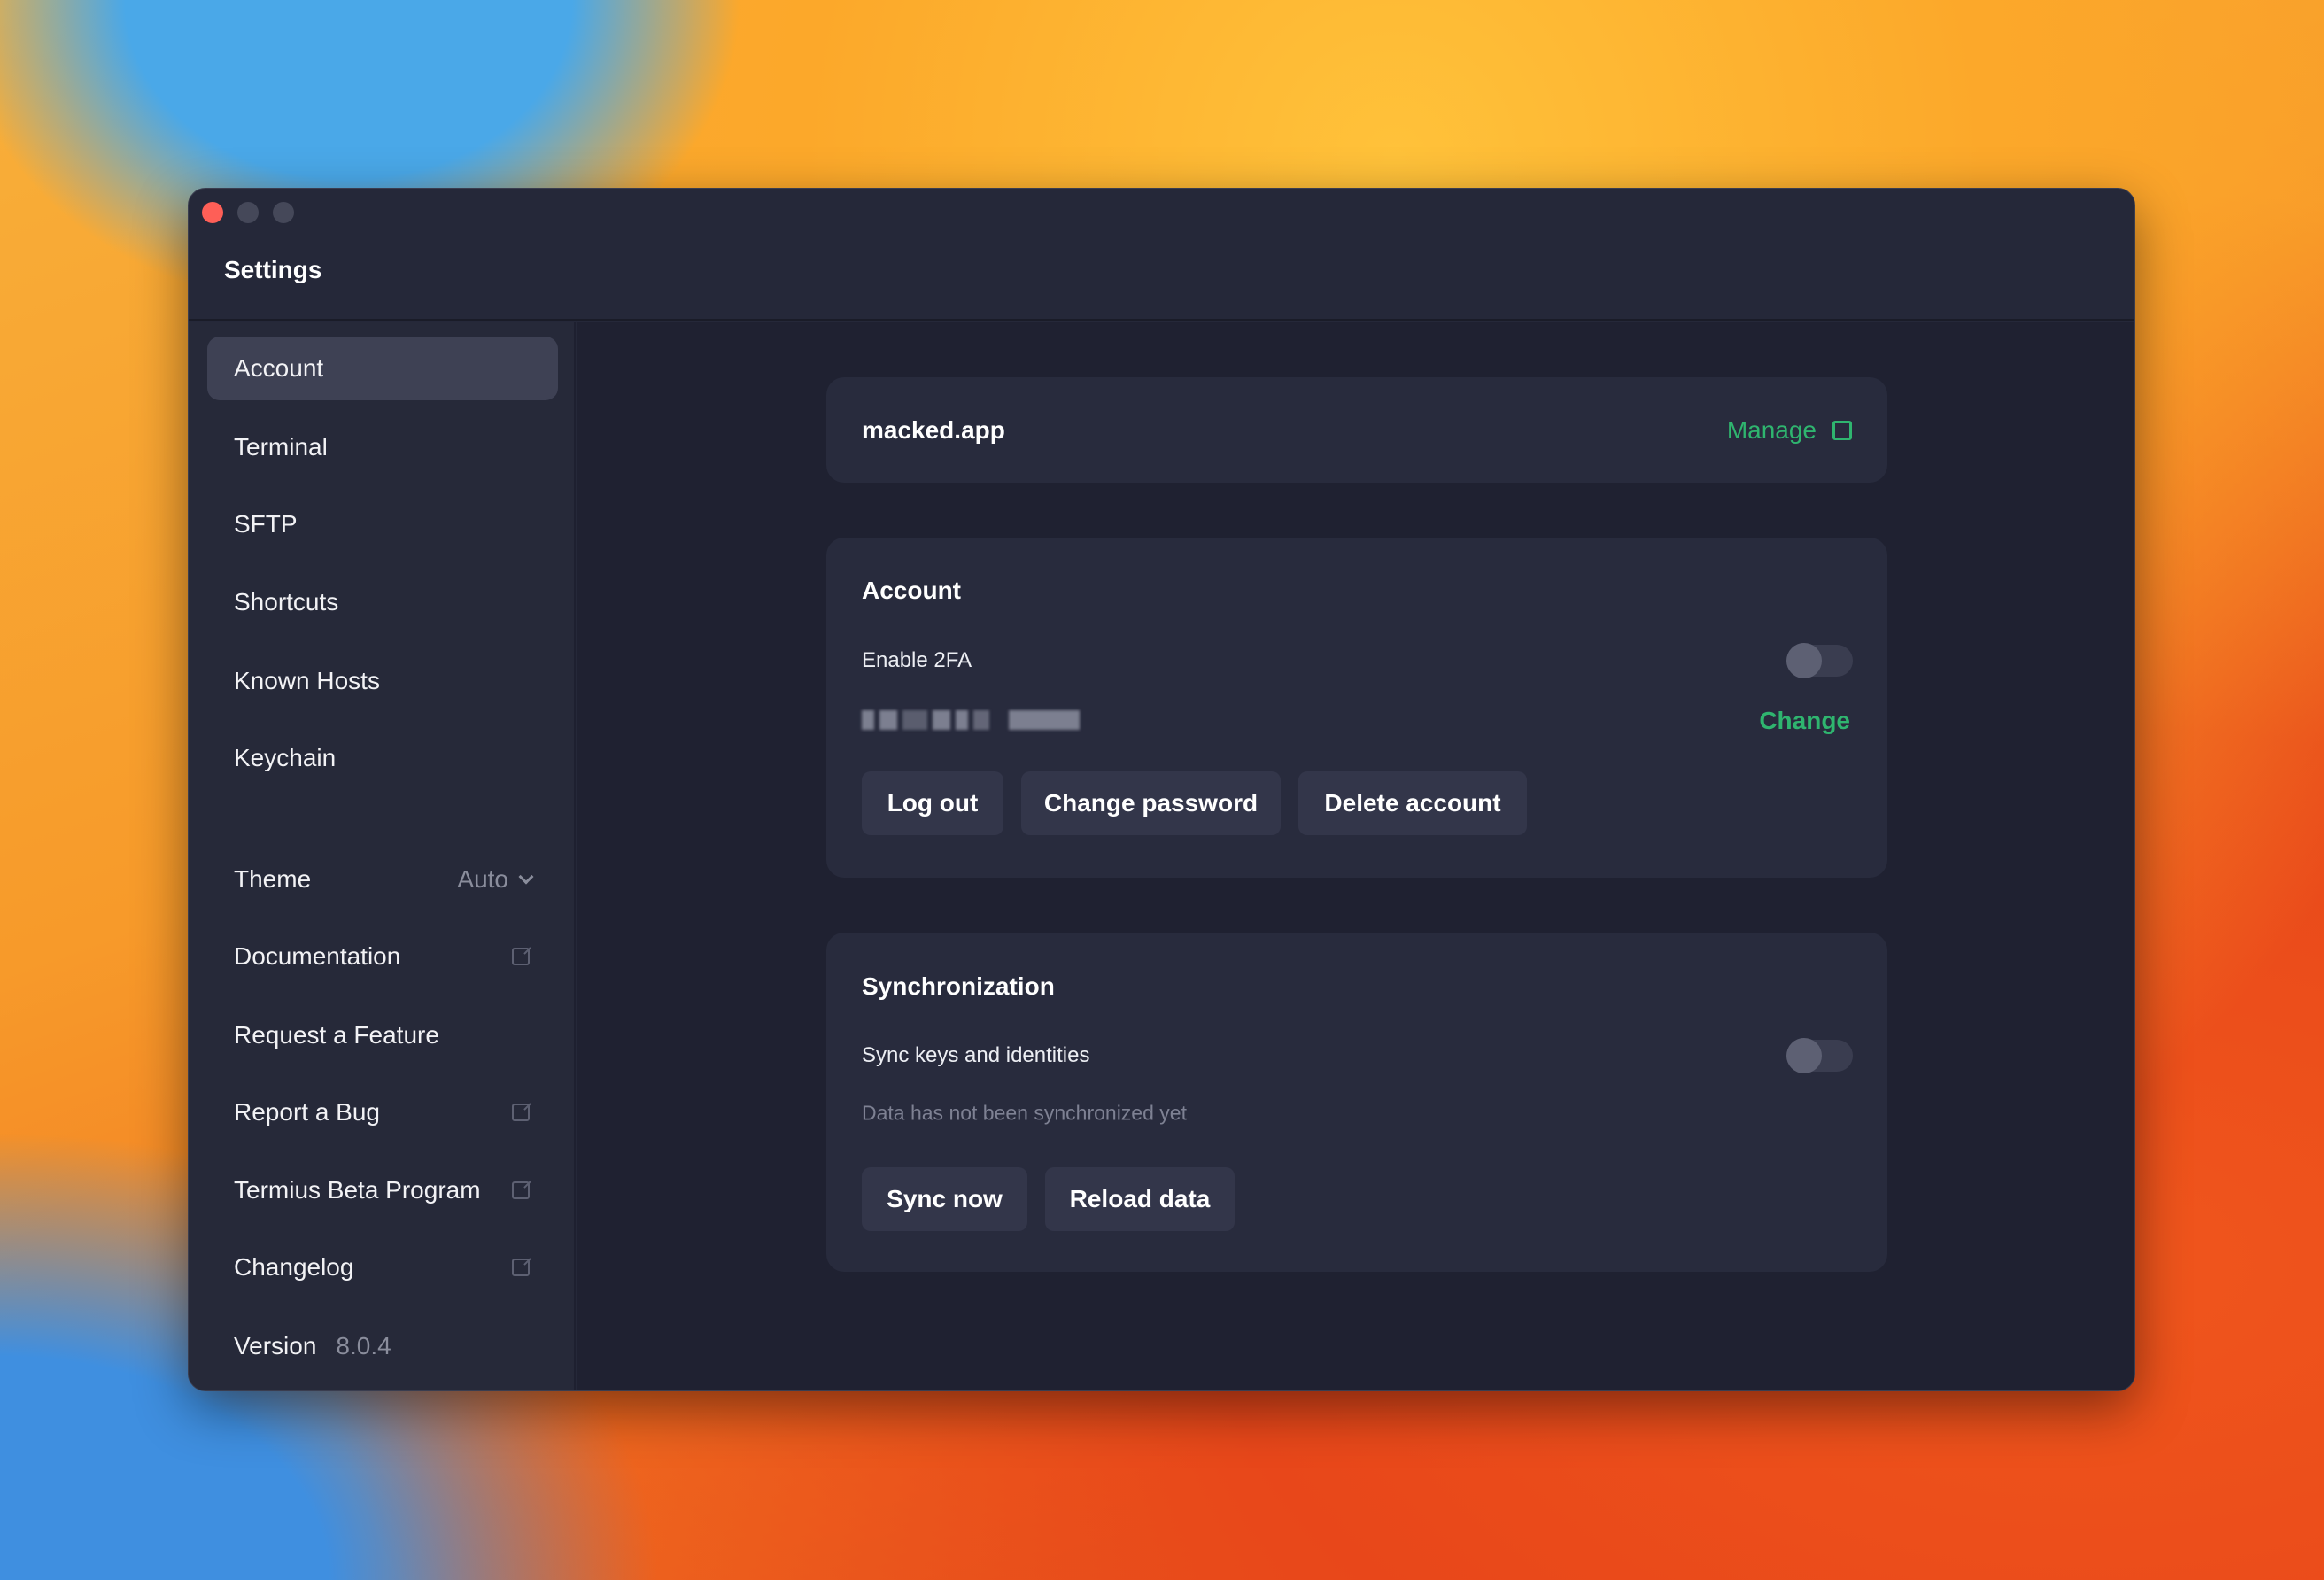 The width and height of the screenshot is (2324, 1580). What do you see at coordinates (976, 1055) in the screenshot?
I see `sync-keys-label: Sync keys and identities` at bounding box center [976, 1055].